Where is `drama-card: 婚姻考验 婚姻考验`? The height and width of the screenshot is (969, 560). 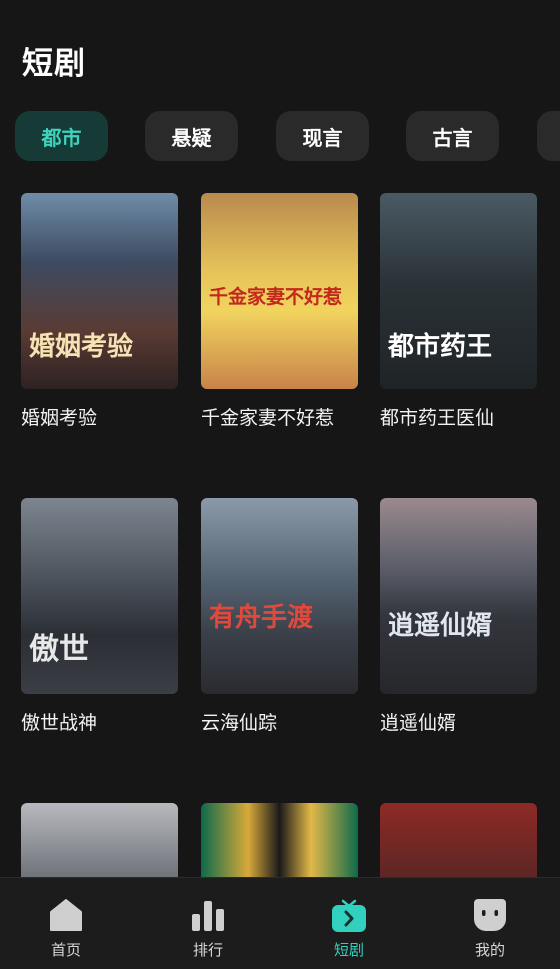 drama-card: 婚姻考验 婚姻考验 is located at coordinates (99, 311).